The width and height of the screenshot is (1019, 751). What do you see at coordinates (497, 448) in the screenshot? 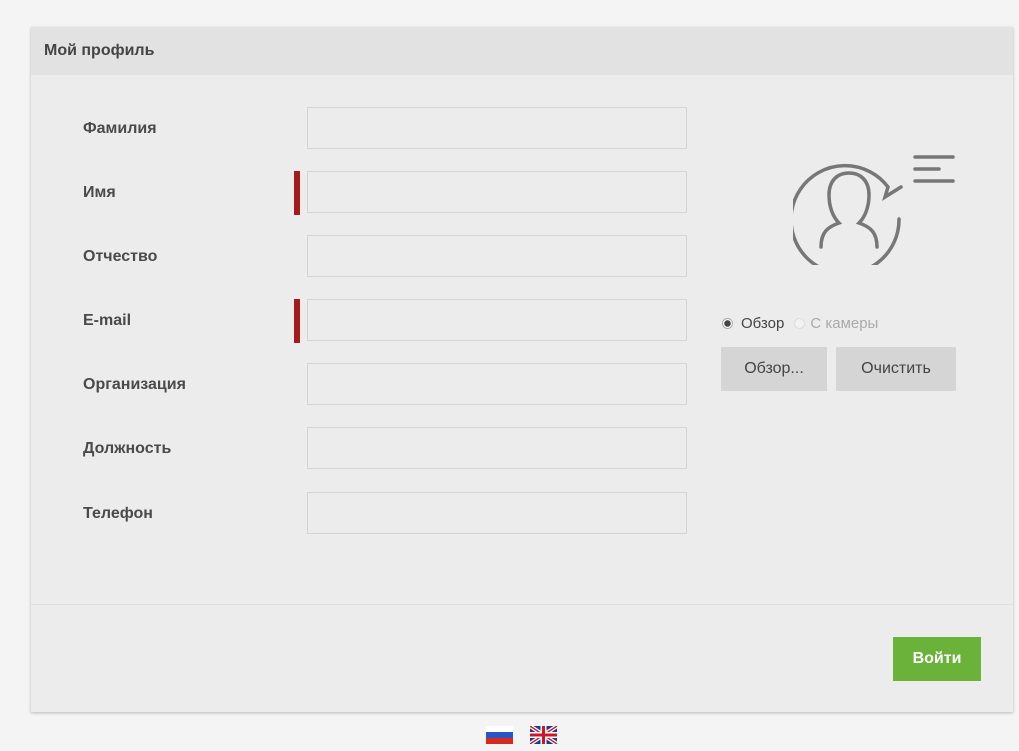
I see `position-input` at bounding box center [497, 448].